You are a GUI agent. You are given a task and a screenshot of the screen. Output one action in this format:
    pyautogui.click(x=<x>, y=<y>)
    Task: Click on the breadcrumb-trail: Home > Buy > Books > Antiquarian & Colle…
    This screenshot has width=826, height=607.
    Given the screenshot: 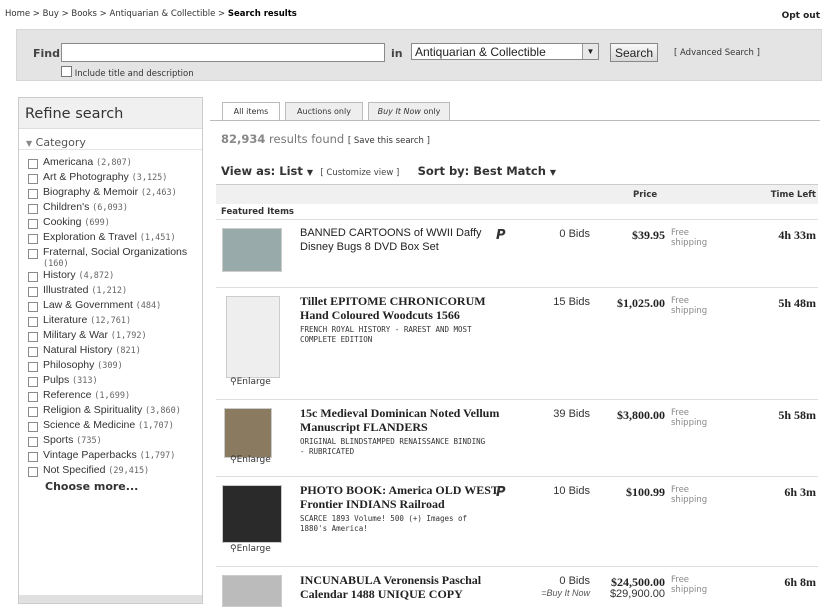 What is the action you would take?
    pyautogui.click(x=115, y=14)
    